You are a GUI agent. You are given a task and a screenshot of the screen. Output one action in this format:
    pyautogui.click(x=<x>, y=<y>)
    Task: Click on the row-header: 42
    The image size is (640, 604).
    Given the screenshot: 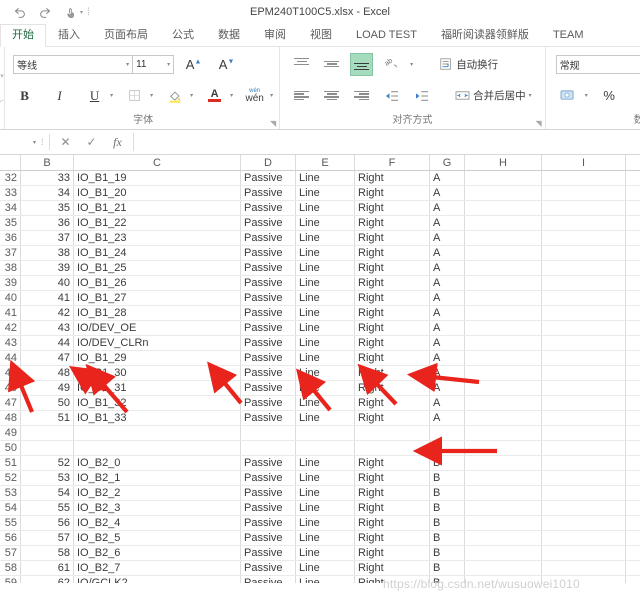 What is the action you would take?
    pyautogui.click(x=10, y=328)
    